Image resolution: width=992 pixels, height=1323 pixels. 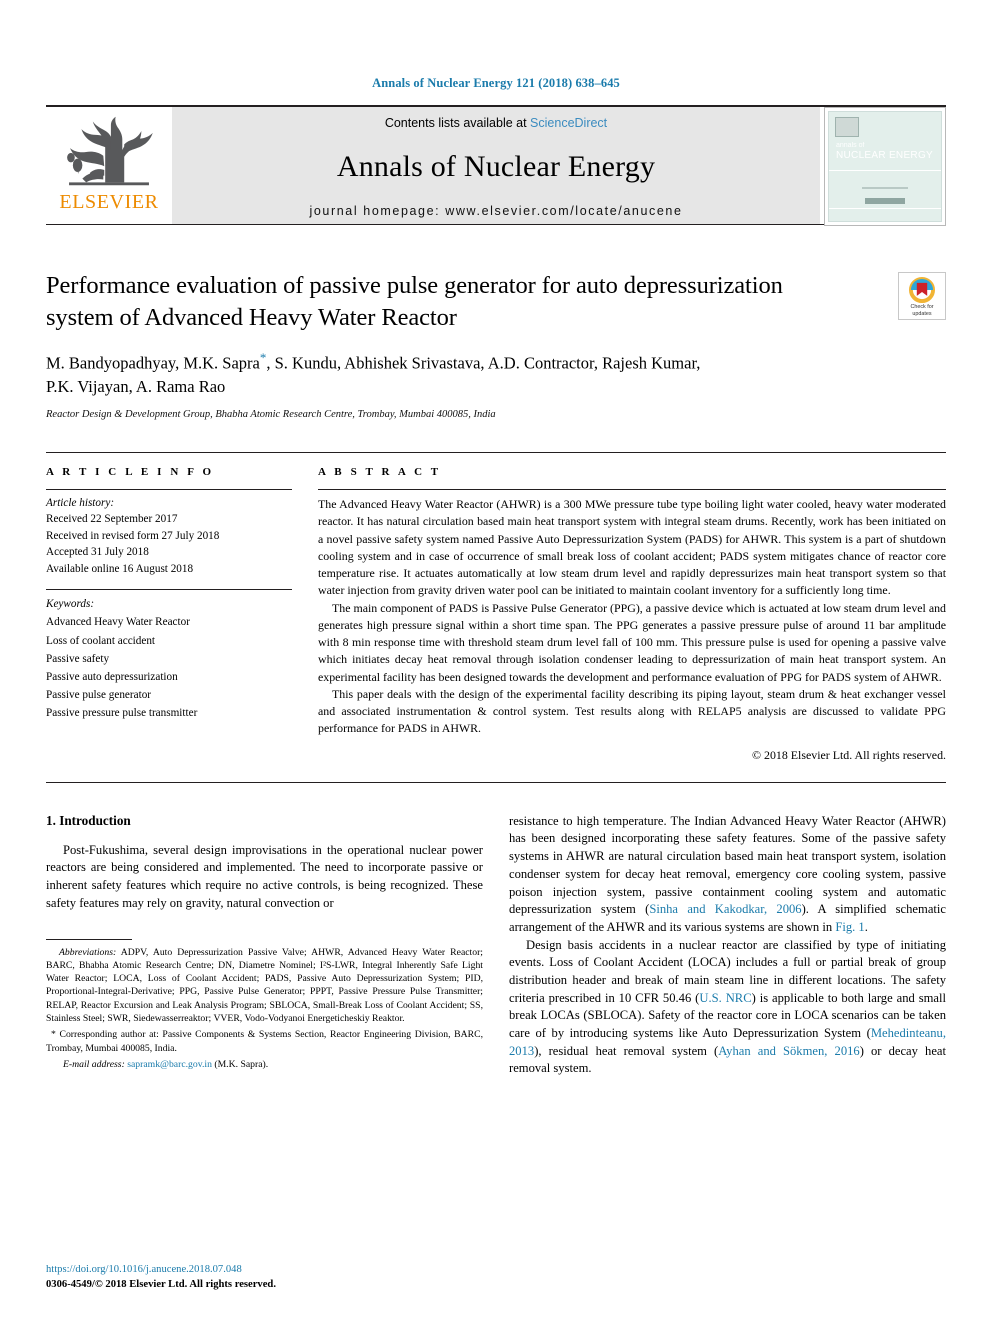 What do you see at coordinates (380, 472) in the screenshot?
I see `abstract-heading: A B S T R A C T` at bounding box center [380, 472].